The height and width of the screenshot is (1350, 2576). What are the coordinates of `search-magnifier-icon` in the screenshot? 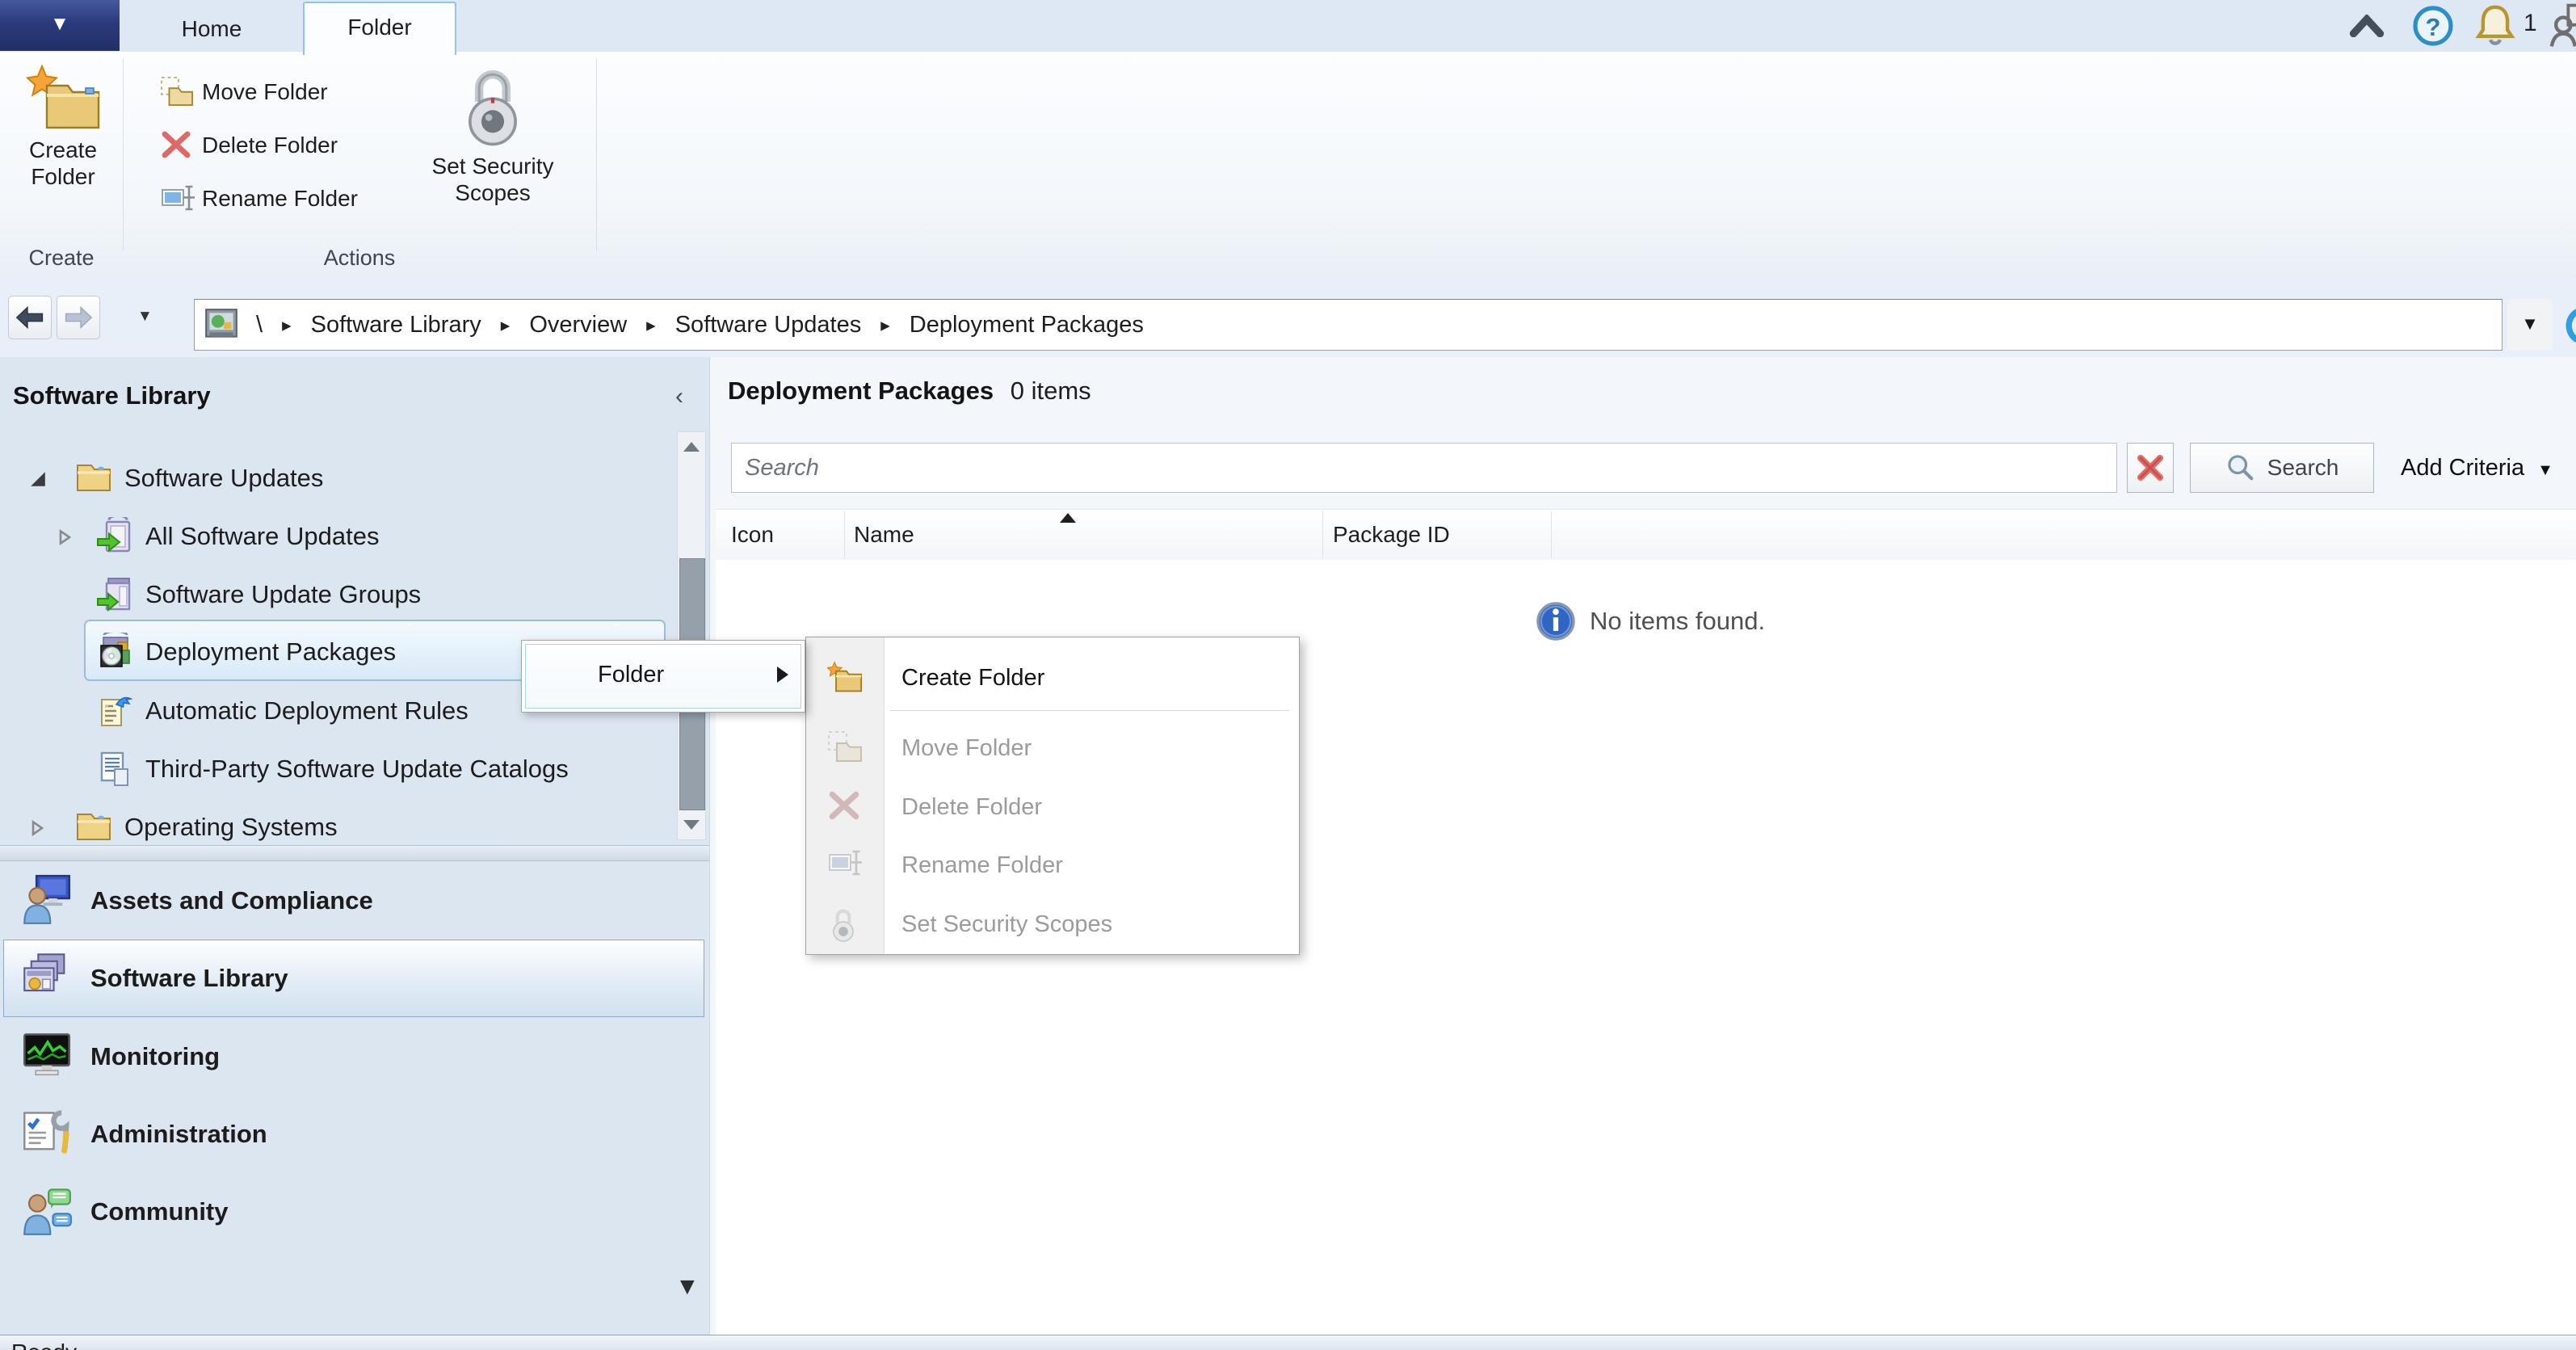 It's located at (2240, 468).